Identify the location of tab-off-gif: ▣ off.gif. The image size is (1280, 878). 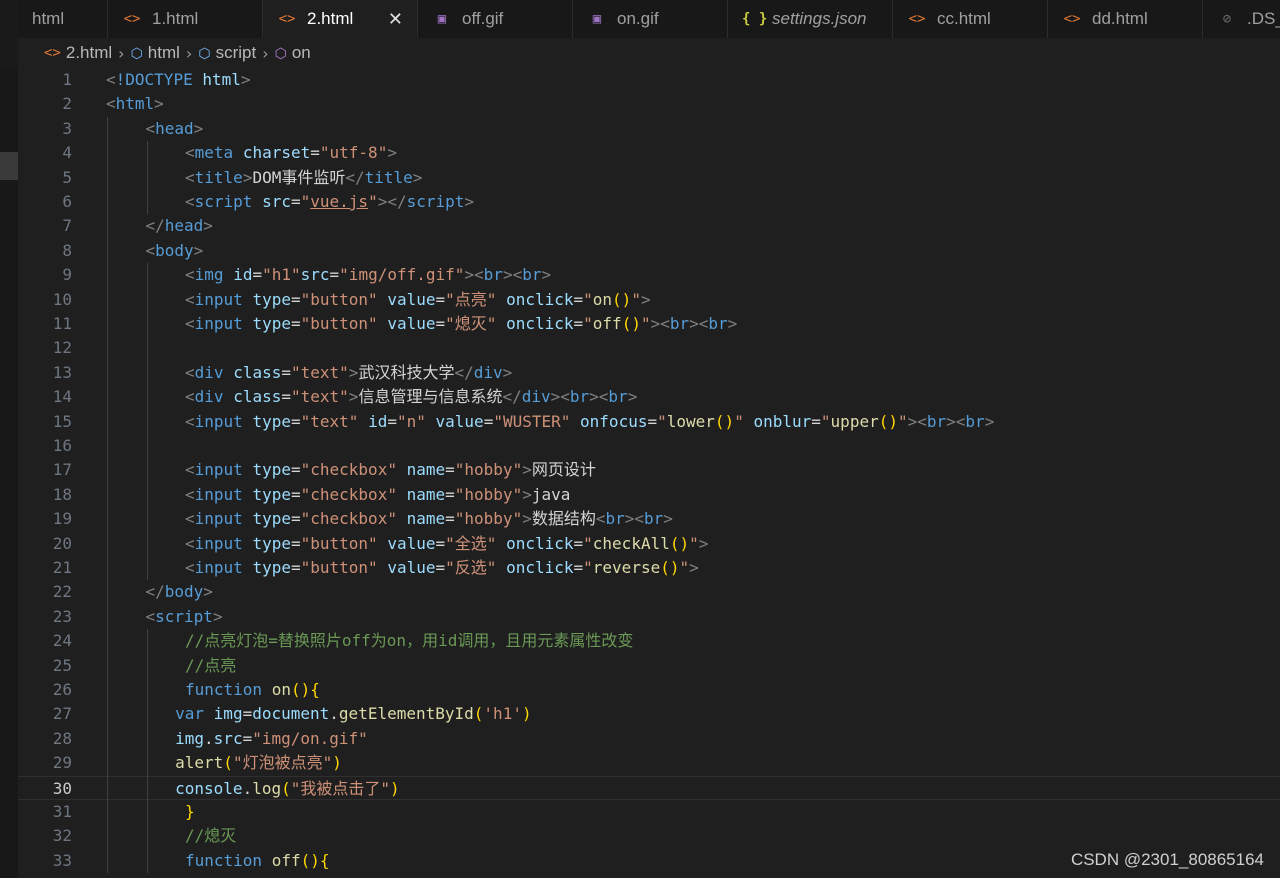
(495, 19).